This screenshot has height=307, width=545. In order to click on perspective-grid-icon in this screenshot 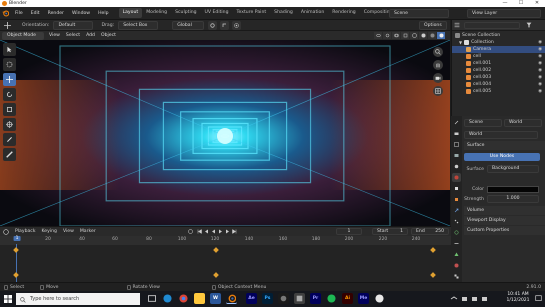, I will do `click(438, 91)`.